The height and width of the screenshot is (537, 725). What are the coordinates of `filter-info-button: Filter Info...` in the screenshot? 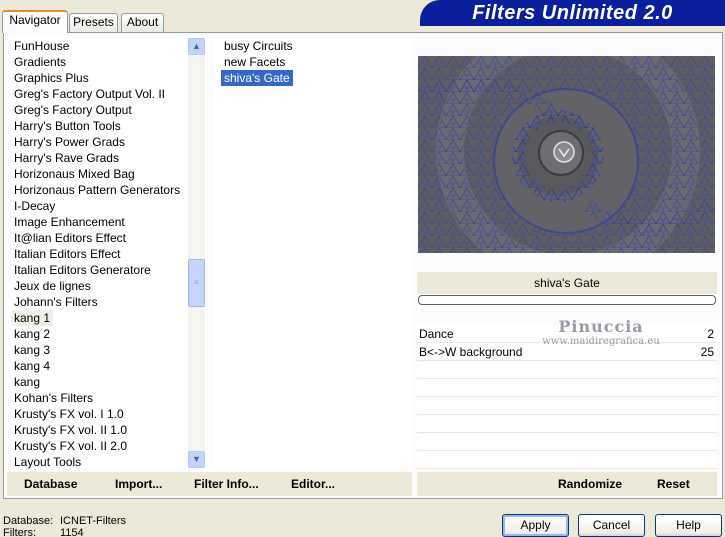 It's located at (226, 484).